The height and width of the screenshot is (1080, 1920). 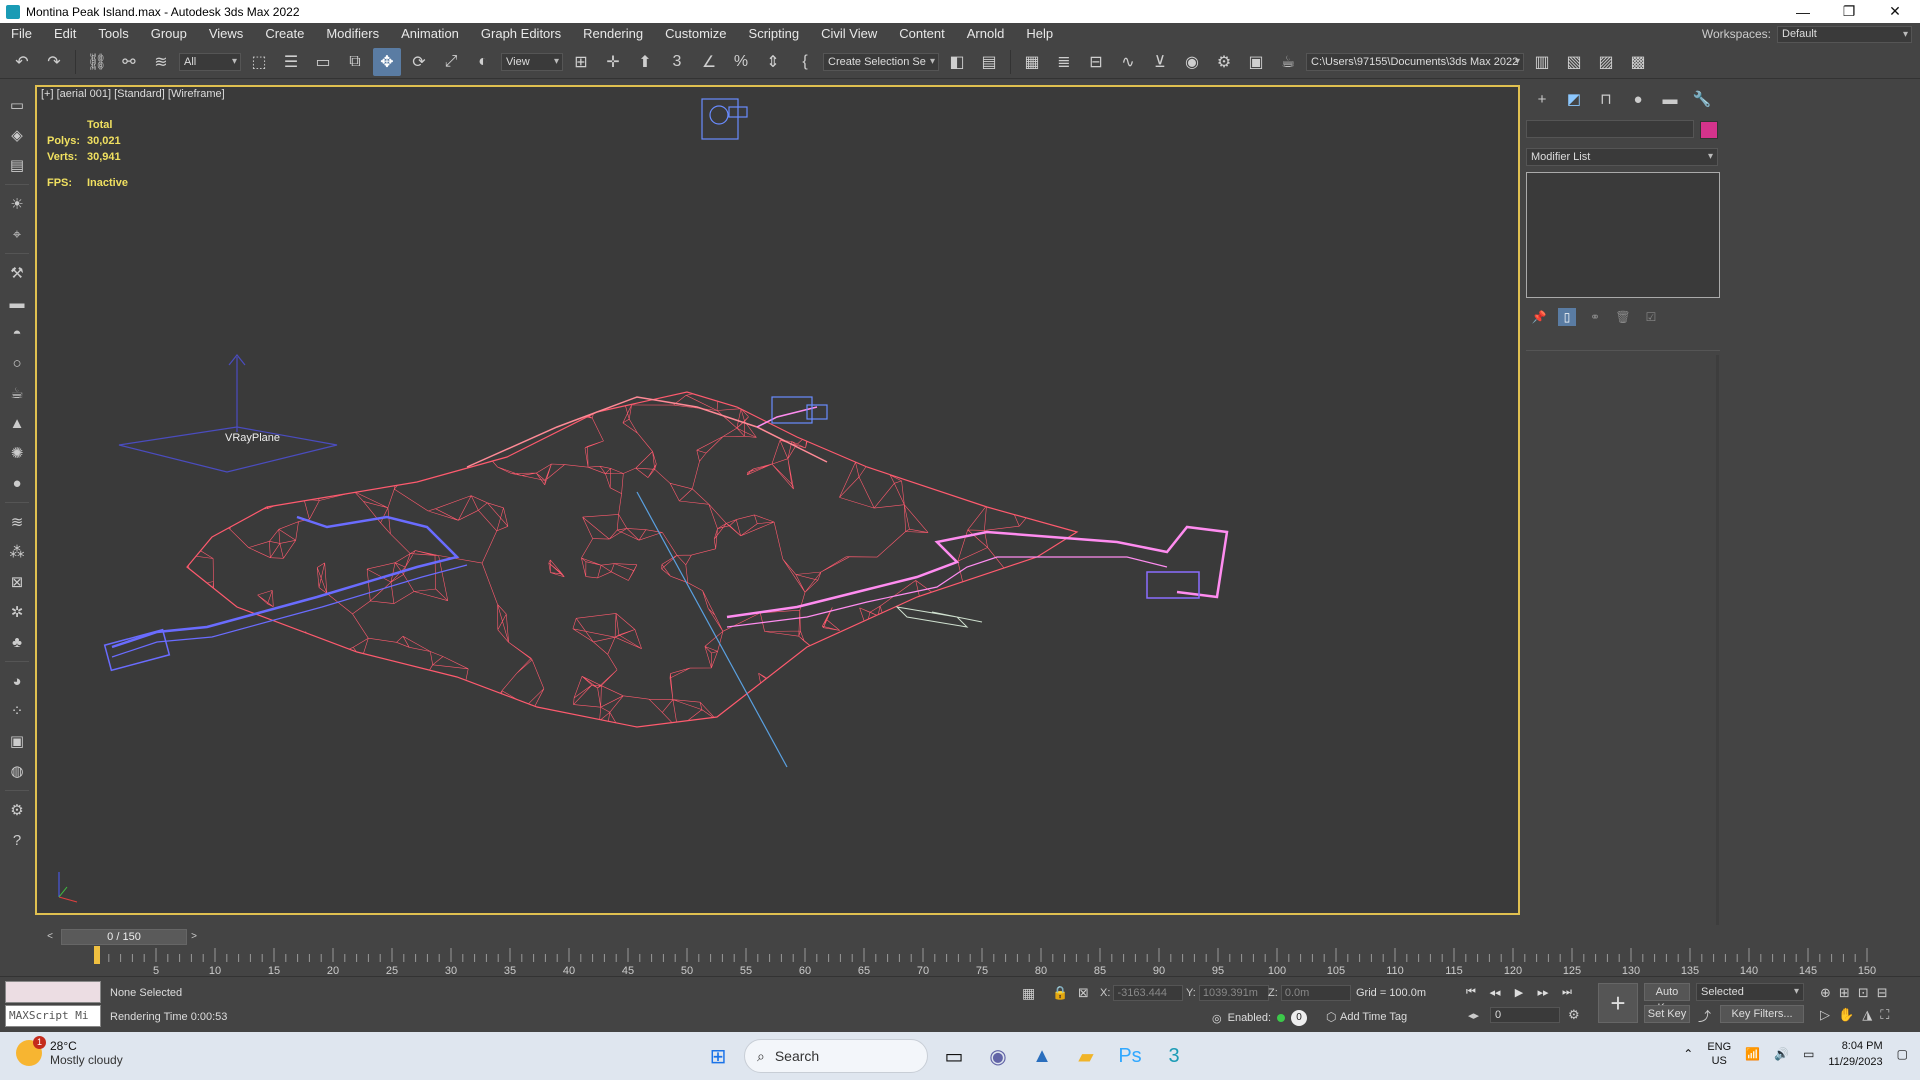 I want to click on menu-help: Help, so click(x=1039, y=34).